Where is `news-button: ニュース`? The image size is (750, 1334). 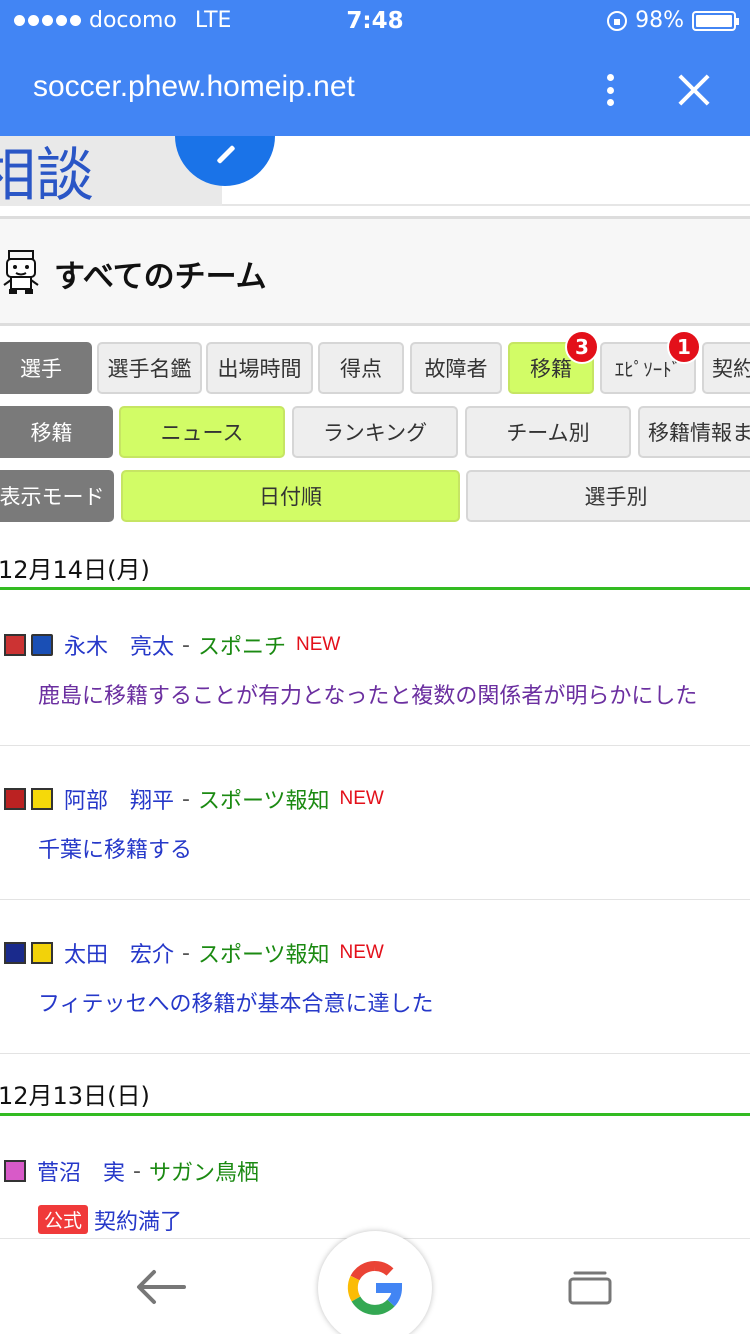 news-button: ニュース is located at coordinates (202, 432).